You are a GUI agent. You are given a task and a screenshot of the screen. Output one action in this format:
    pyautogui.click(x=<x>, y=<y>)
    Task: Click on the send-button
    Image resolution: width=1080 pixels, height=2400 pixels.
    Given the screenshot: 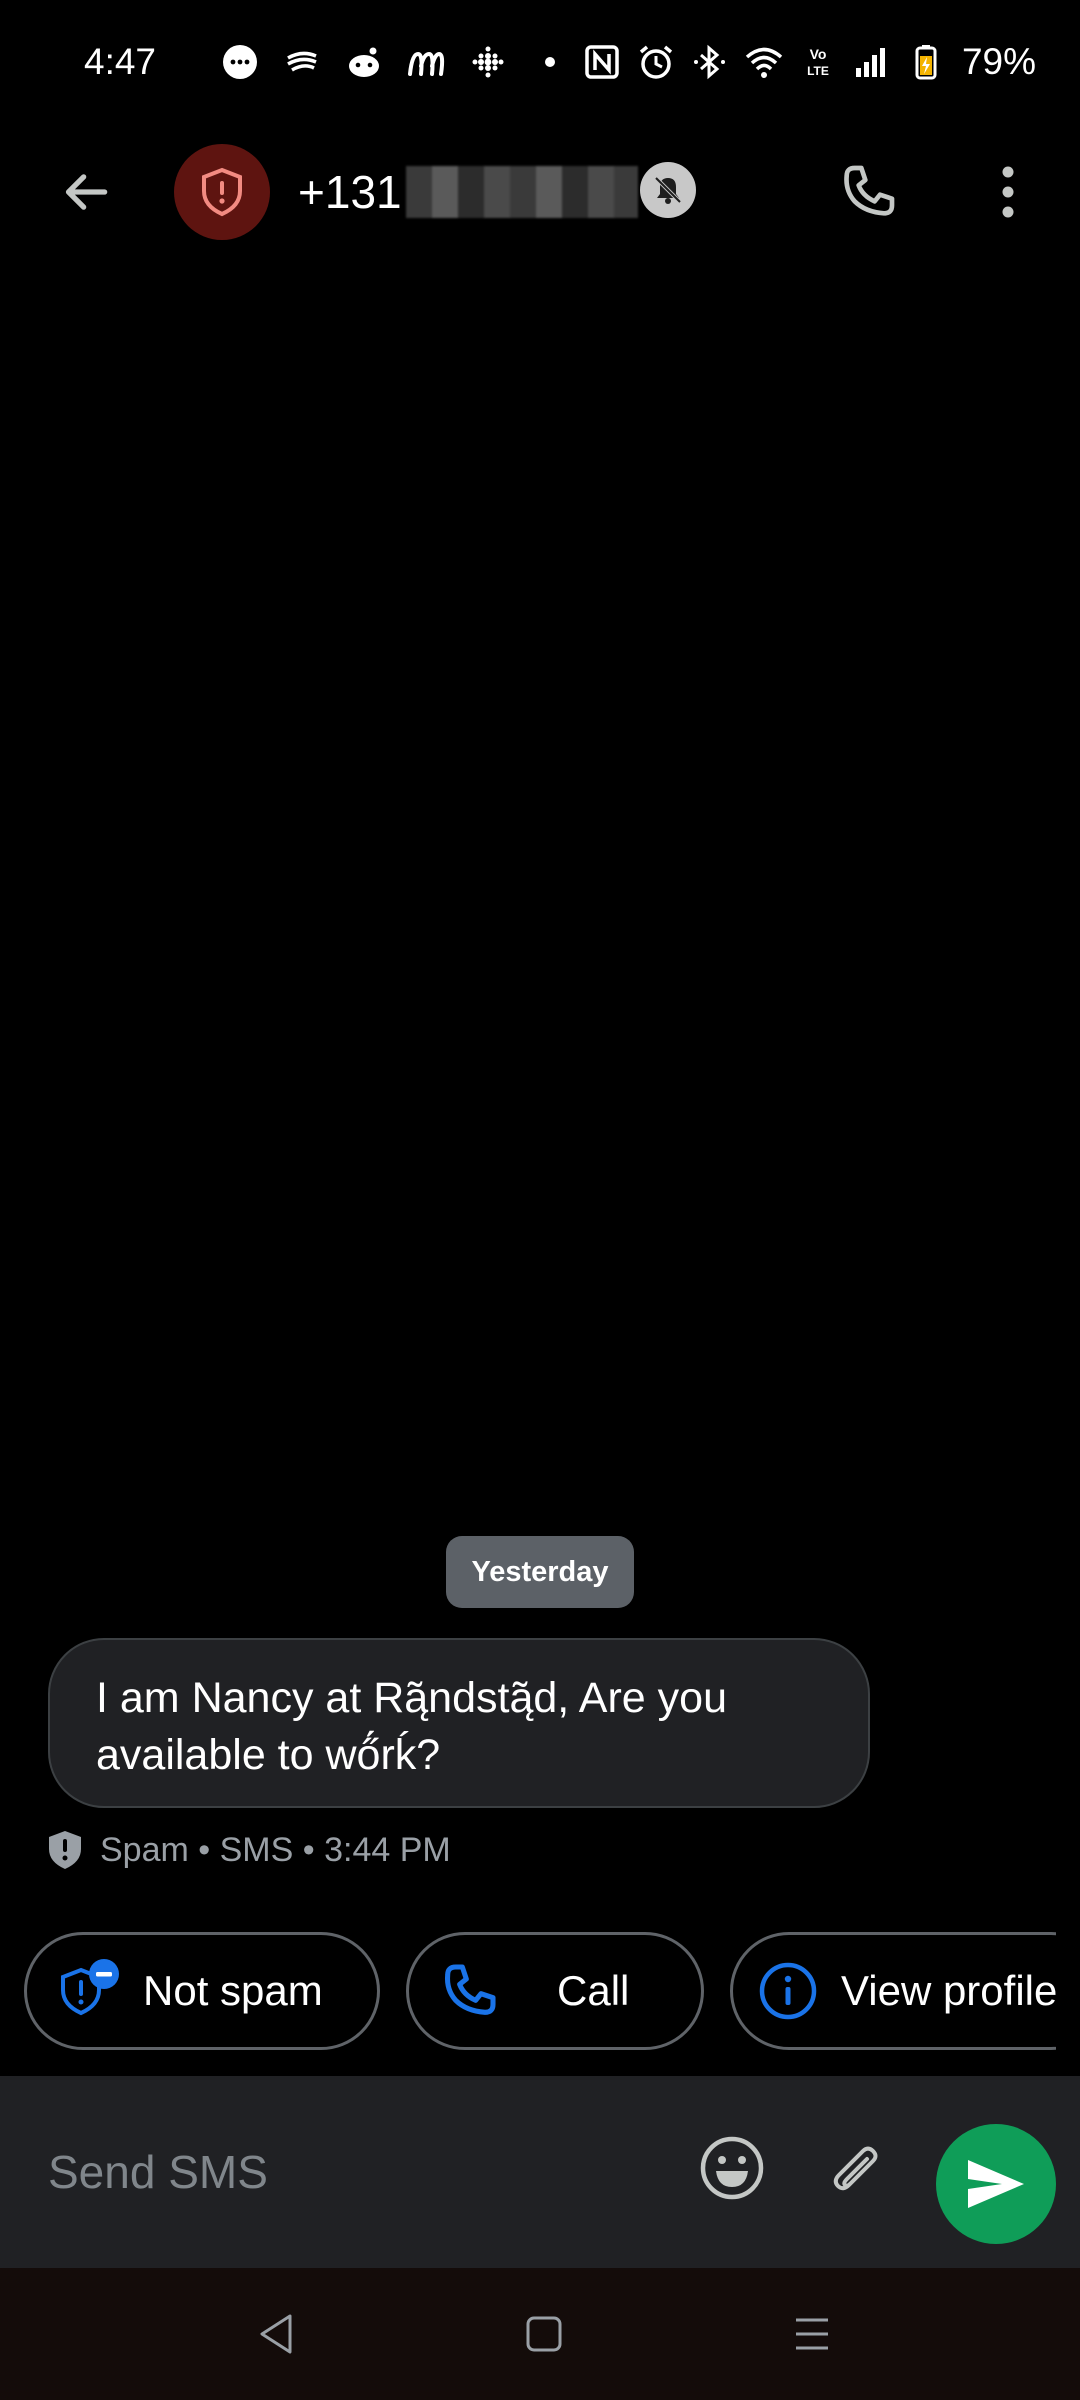 What is the action you would take?
    pyautogui.click(x=996, y=2184)
    